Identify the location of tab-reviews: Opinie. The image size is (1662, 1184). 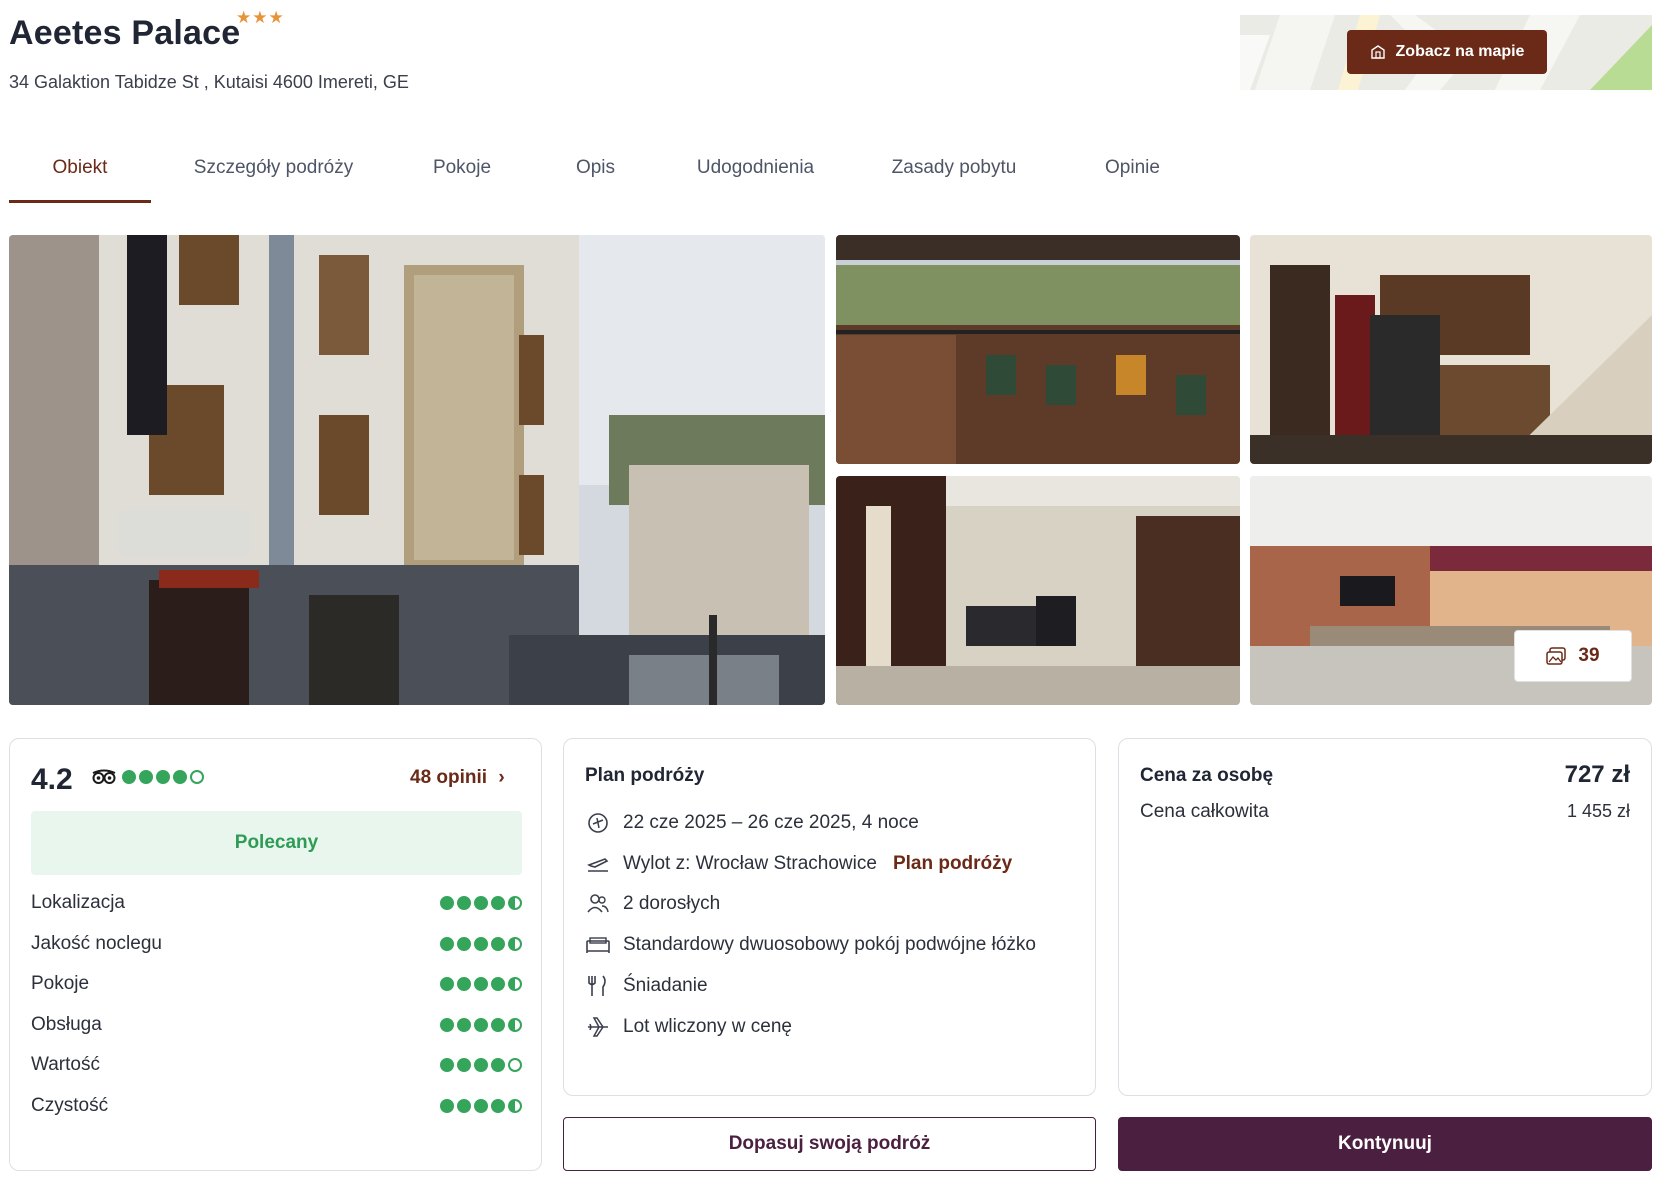
(1132, 174).